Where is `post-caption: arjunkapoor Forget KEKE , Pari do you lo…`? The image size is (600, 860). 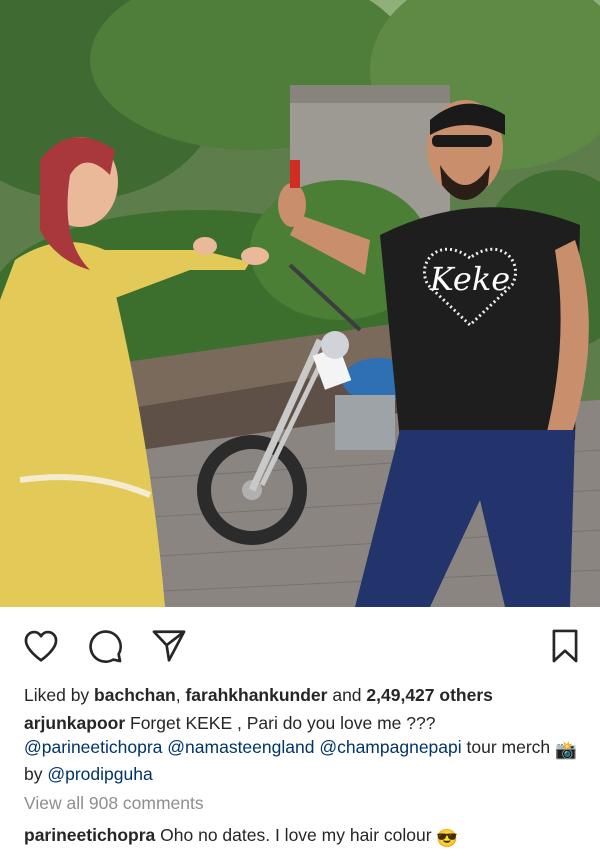
post-caption: arjunkapoor Forget KEKE , Pari do you lo… is located at coordinates (303, 748).